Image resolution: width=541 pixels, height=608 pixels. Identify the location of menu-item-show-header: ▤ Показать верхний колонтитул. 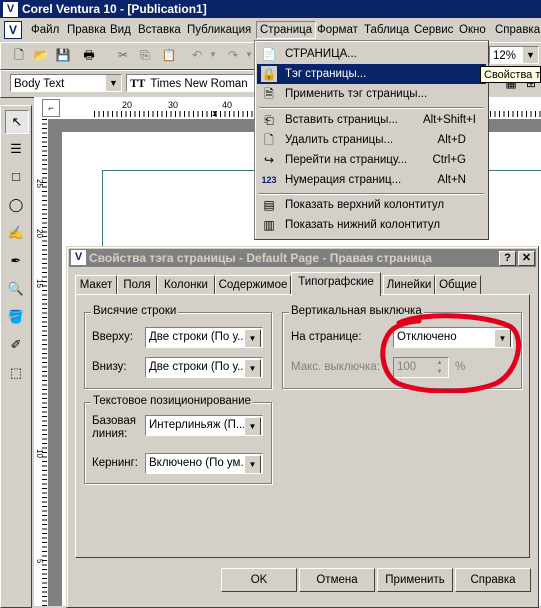
(371, 205).